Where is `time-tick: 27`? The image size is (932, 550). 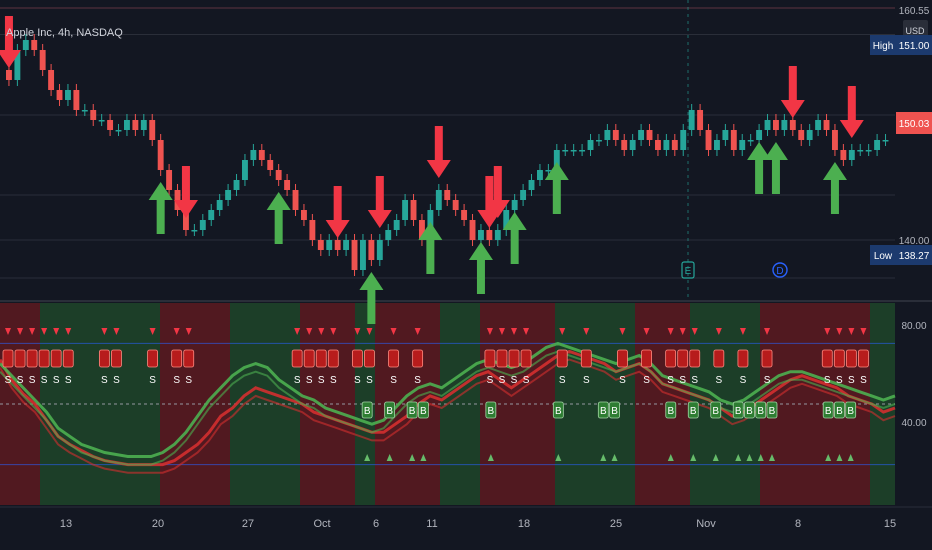 time-tick: 27 is located at coordinates (248, 524).